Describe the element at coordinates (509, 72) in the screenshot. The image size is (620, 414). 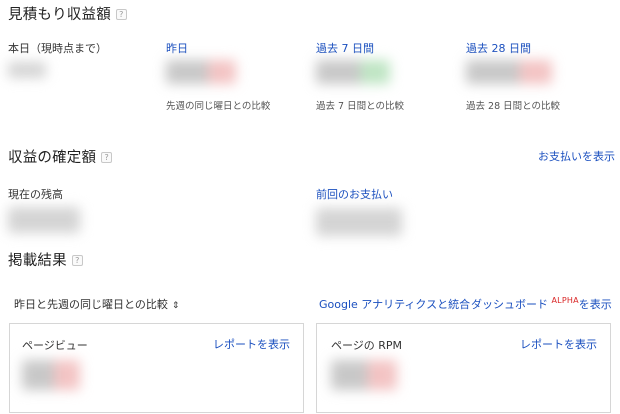
I see `last-28-days-earnings-value` at that location.